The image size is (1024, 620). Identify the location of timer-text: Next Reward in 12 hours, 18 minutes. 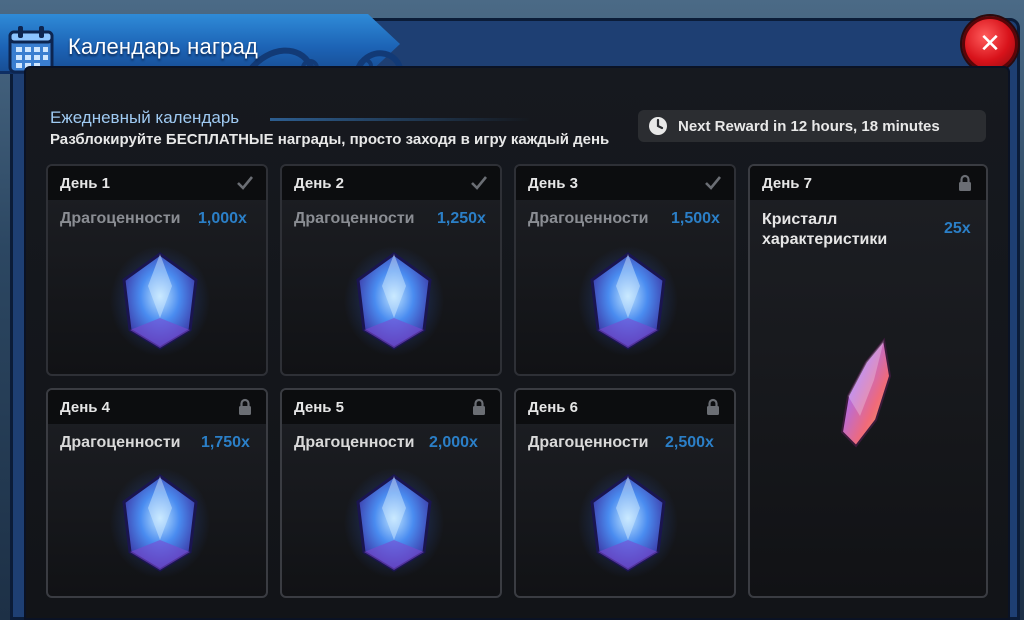
(809, 126).